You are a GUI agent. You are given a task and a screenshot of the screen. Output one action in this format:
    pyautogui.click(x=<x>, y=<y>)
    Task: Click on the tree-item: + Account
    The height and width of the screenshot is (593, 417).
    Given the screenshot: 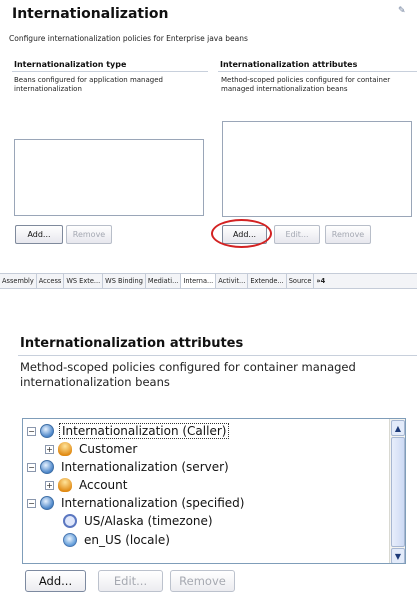 What is the action you would take?
    pyautogui.click(x=87, y=485)
    